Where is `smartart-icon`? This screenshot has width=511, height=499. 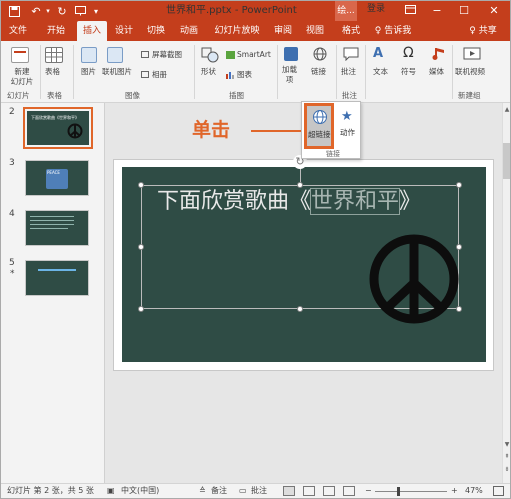 smartart-icon is located at coordinates (230, 55).